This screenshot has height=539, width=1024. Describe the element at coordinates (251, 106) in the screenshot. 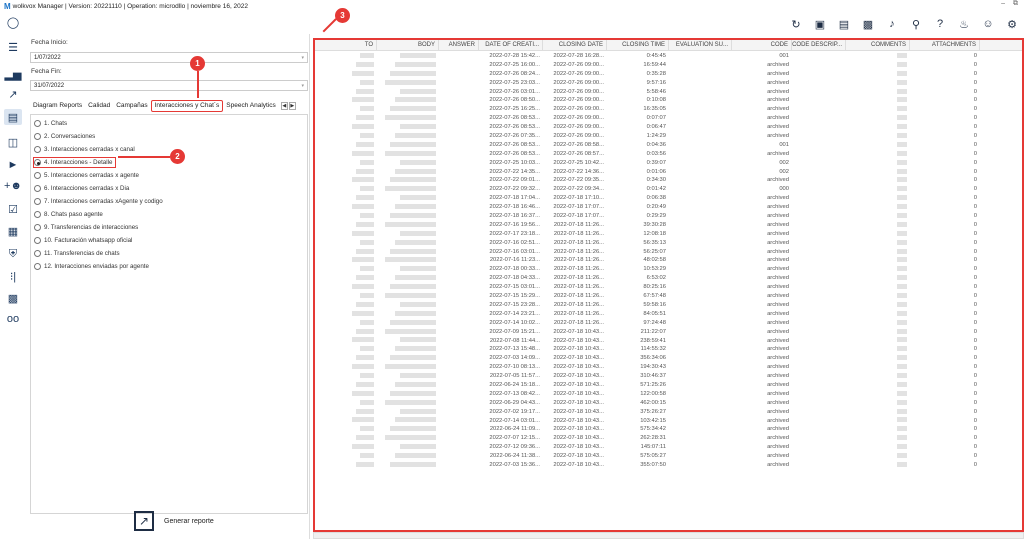

I see `tab-speech-analytics: Speech Analytics` at that location.